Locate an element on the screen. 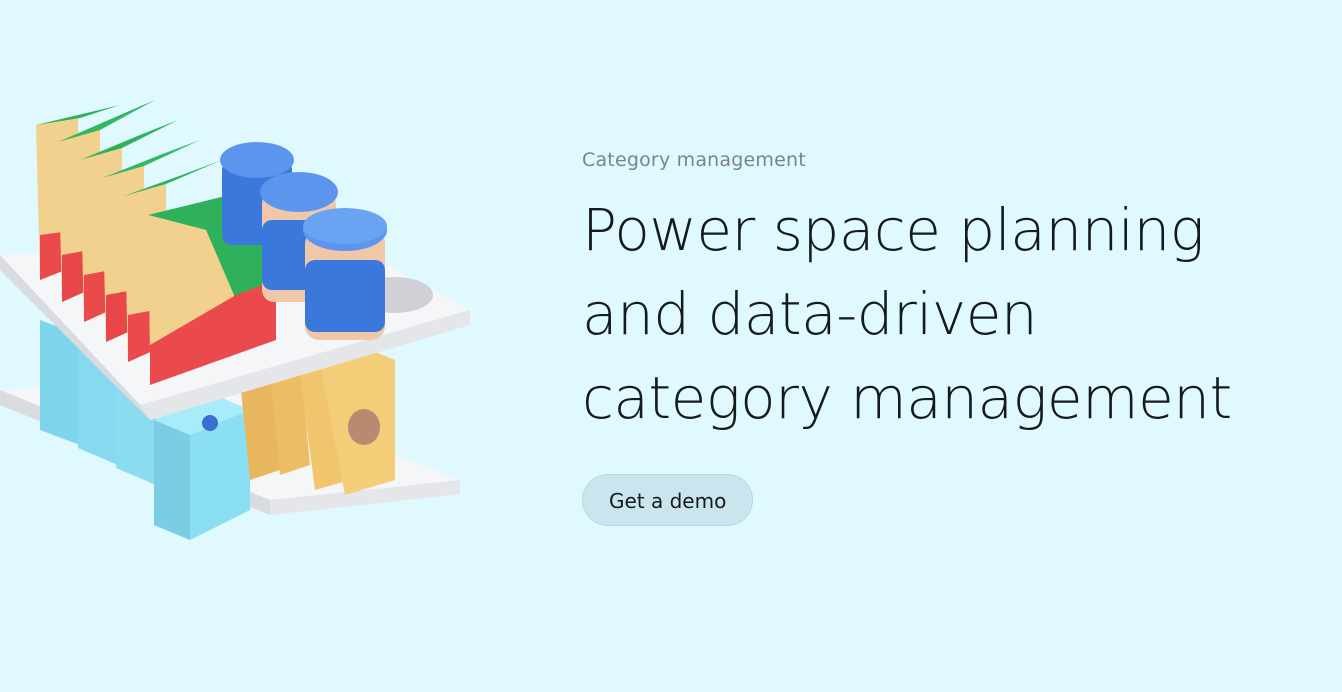 Image resolution: width=1342 pixels, height=692 pixels. hero-headline-line: Power space planning is located at coordinates (893, 230).